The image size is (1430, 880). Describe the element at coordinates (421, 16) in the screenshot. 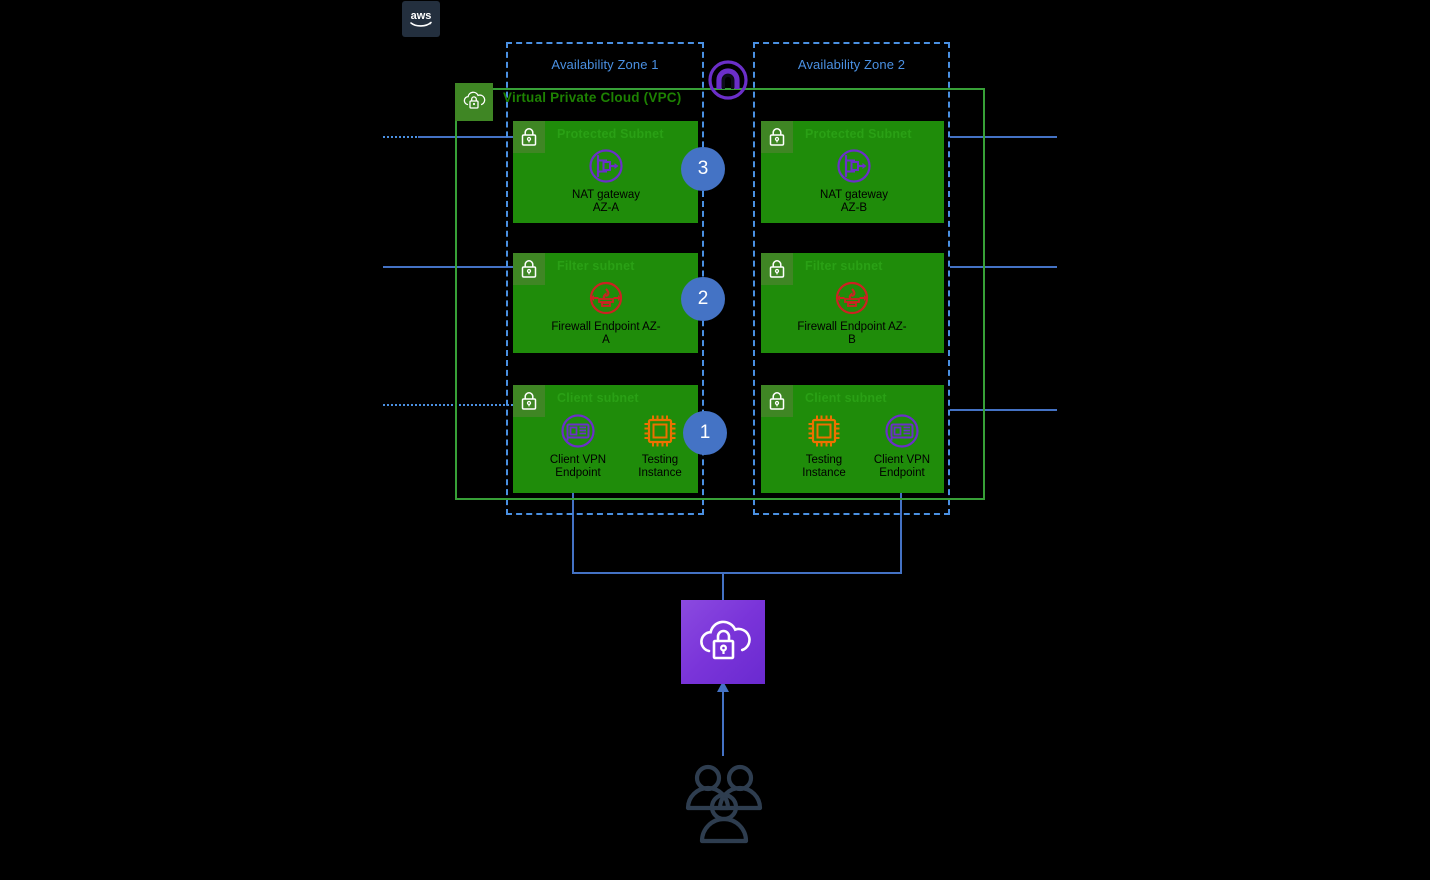

I see `svg-text: aws` at that location.